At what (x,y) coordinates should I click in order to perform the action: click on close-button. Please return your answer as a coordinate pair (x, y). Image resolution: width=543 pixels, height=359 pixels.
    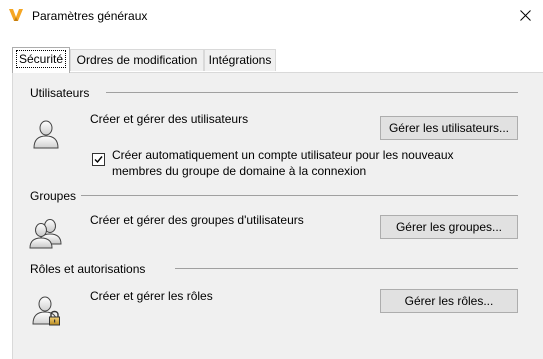
    Looking at the image, I should click on (526, 16).